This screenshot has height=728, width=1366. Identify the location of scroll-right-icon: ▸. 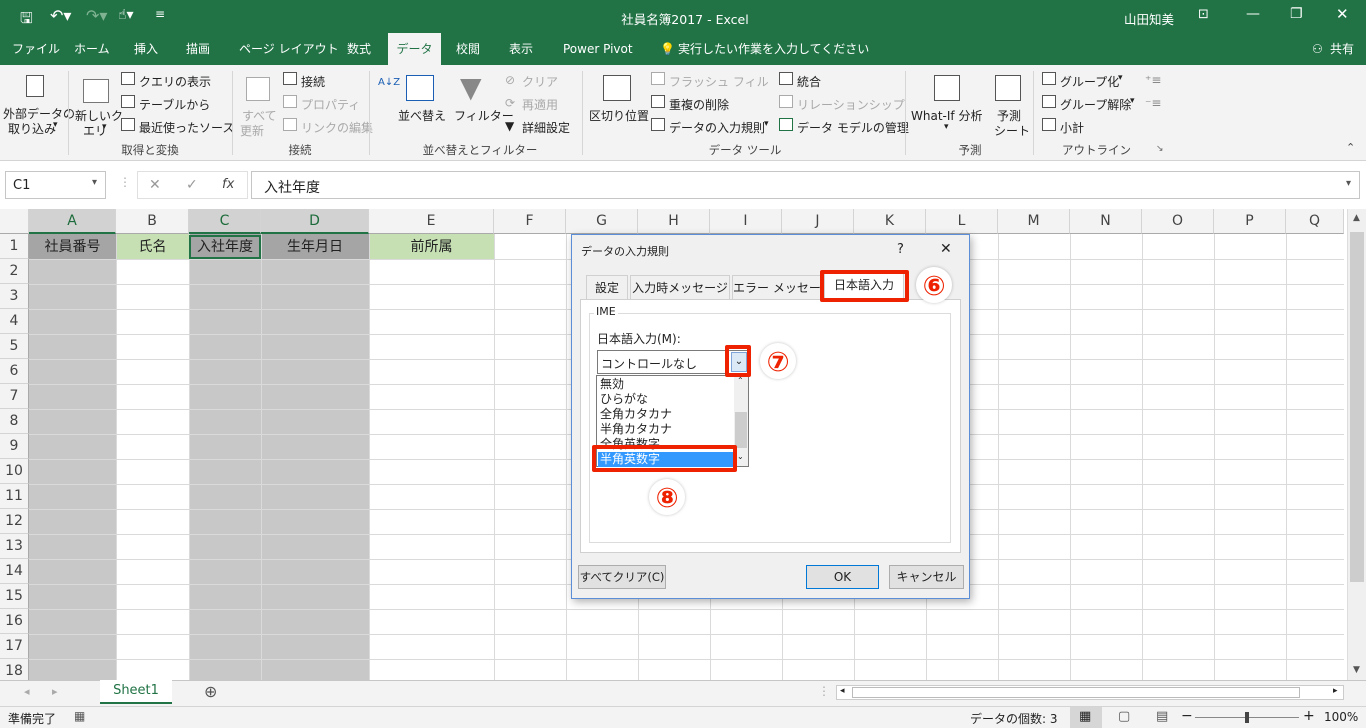
(1335, 691).